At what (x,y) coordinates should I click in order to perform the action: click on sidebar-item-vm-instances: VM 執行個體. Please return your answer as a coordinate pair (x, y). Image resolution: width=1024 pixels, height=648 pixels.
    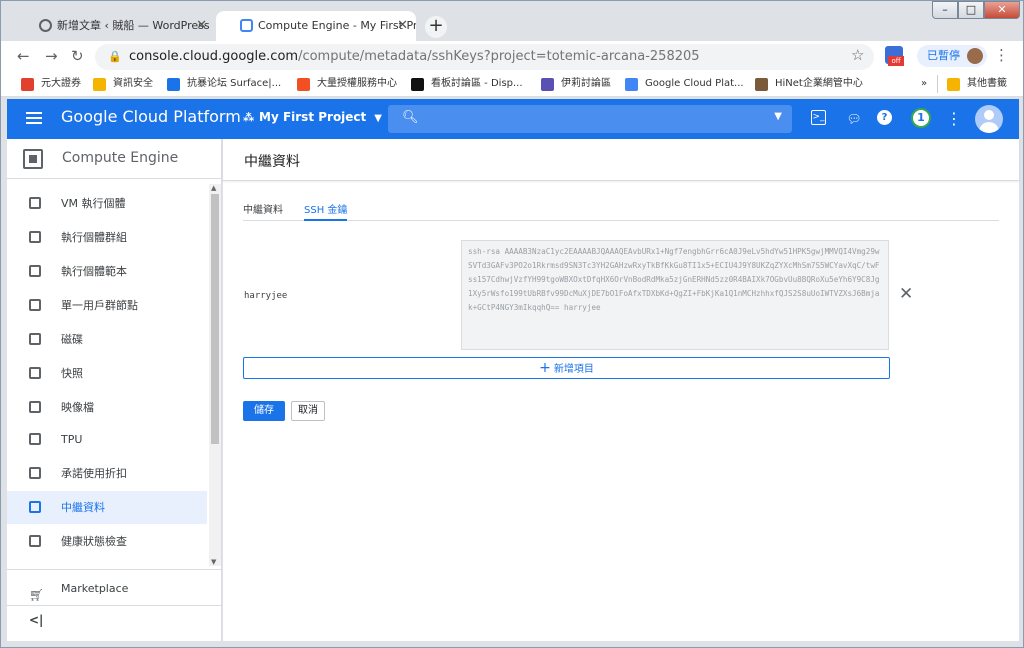
    Looking at the image, I should click on (107, 203).